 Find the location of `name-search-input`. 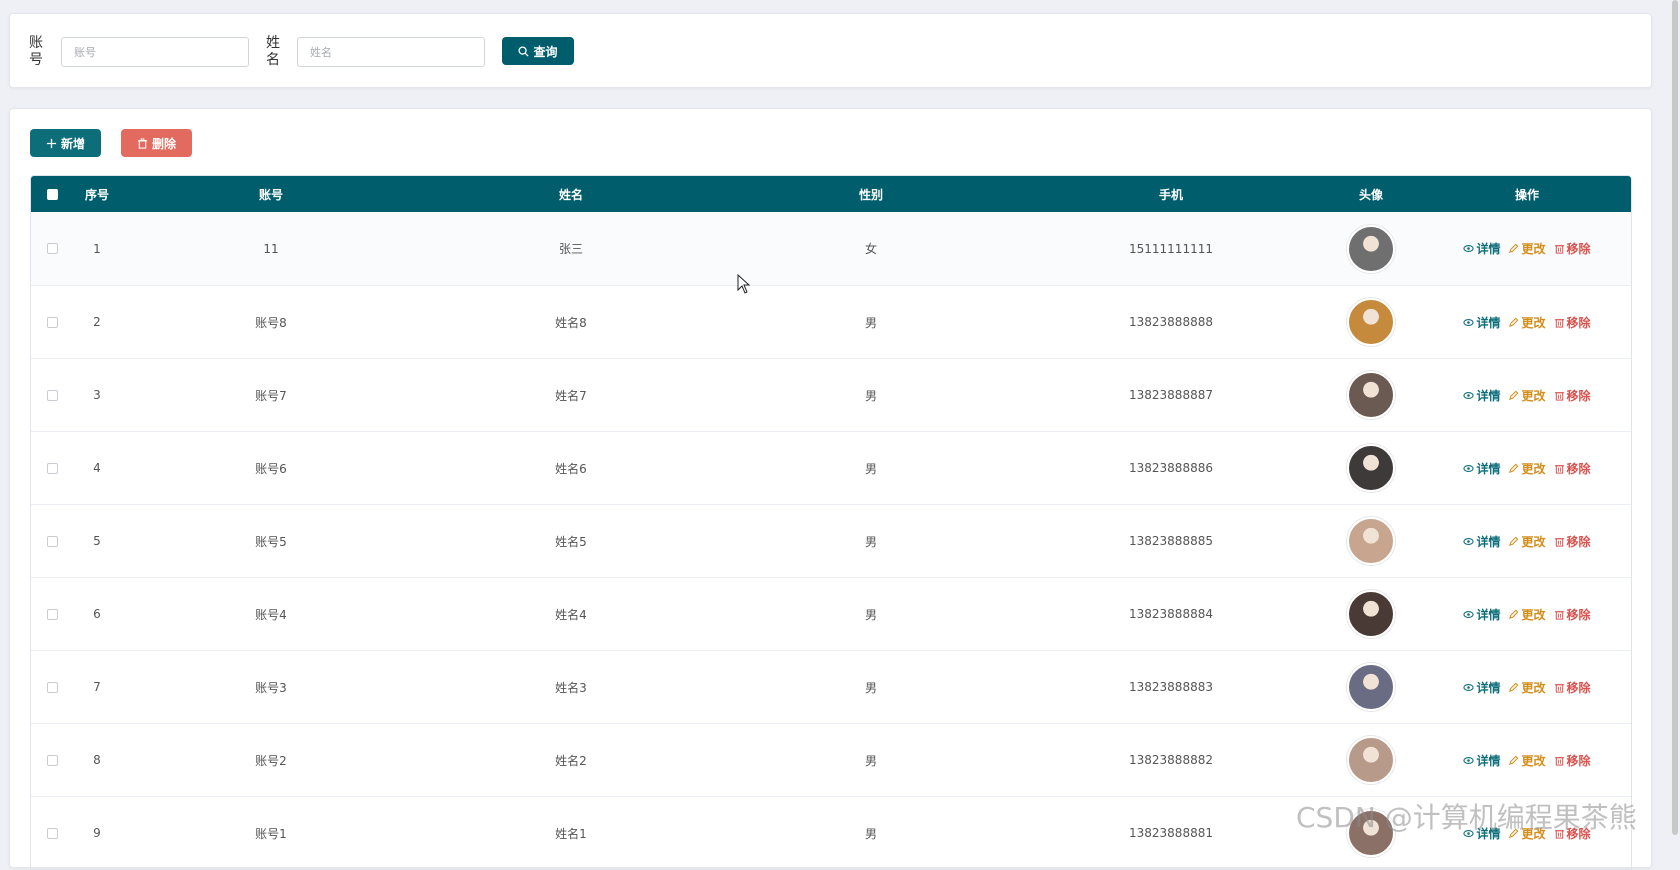

name-search-input is located at coordinates (391, 52).